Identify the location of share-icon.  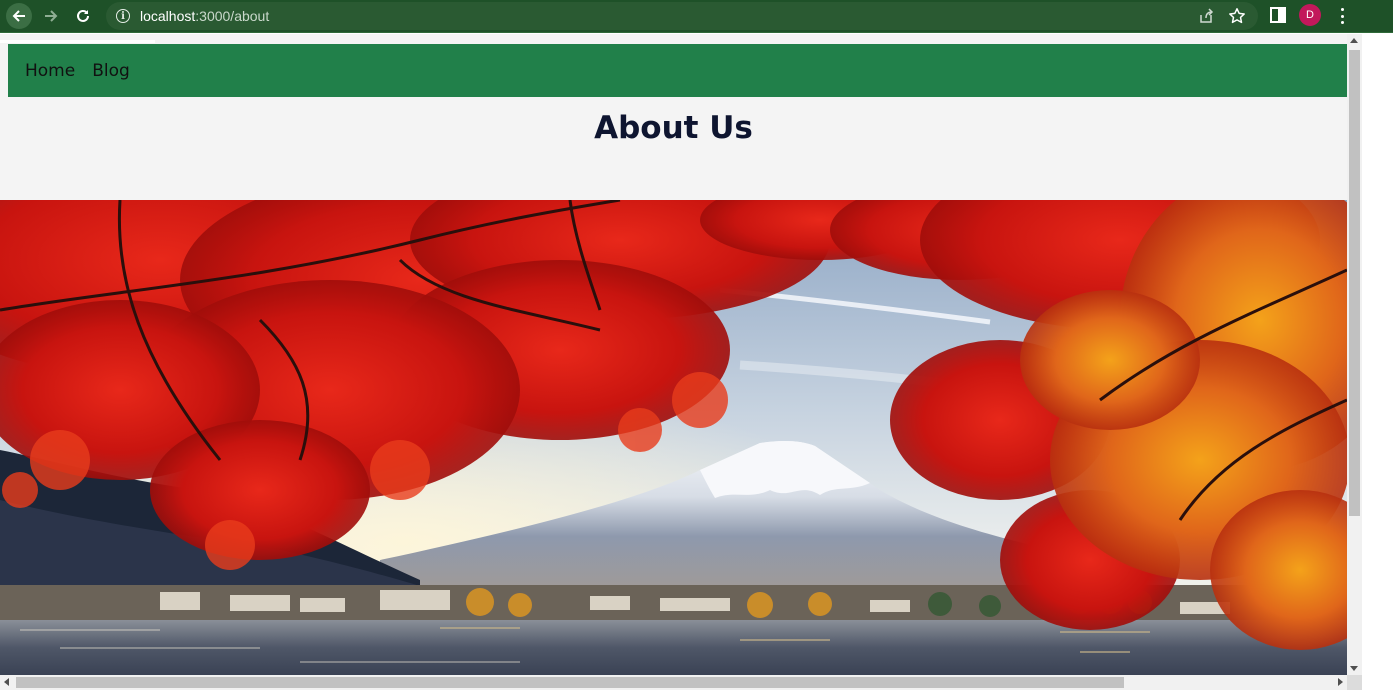
(1206, 16).